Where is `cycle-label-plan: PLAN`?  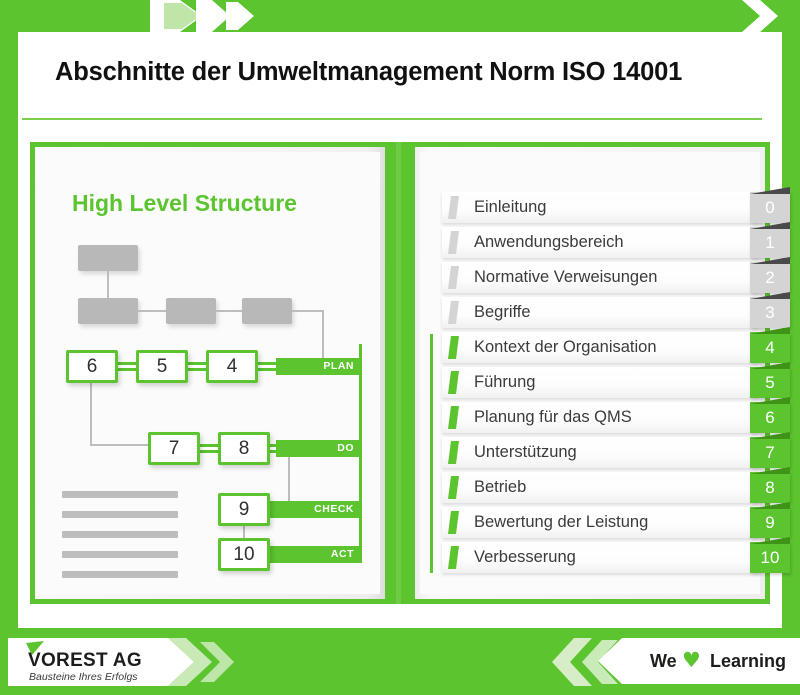
cycle-label-plan: PLAN is located at coordinates (319, 366).